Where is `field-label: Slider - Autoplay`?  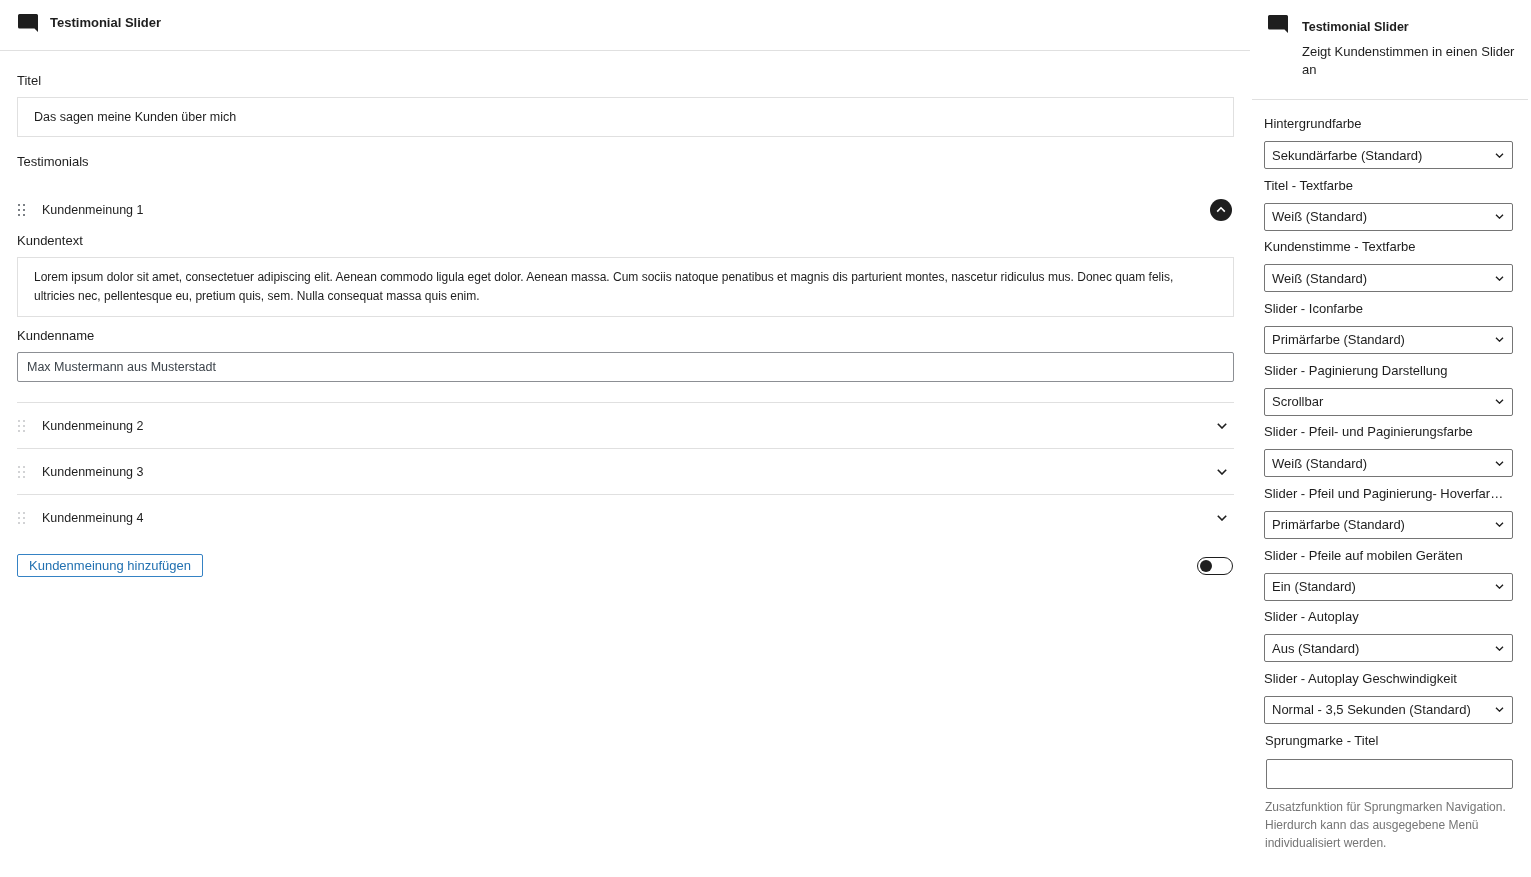 field-label: Slider - Autoplay is located at coordinates (1312, 617).